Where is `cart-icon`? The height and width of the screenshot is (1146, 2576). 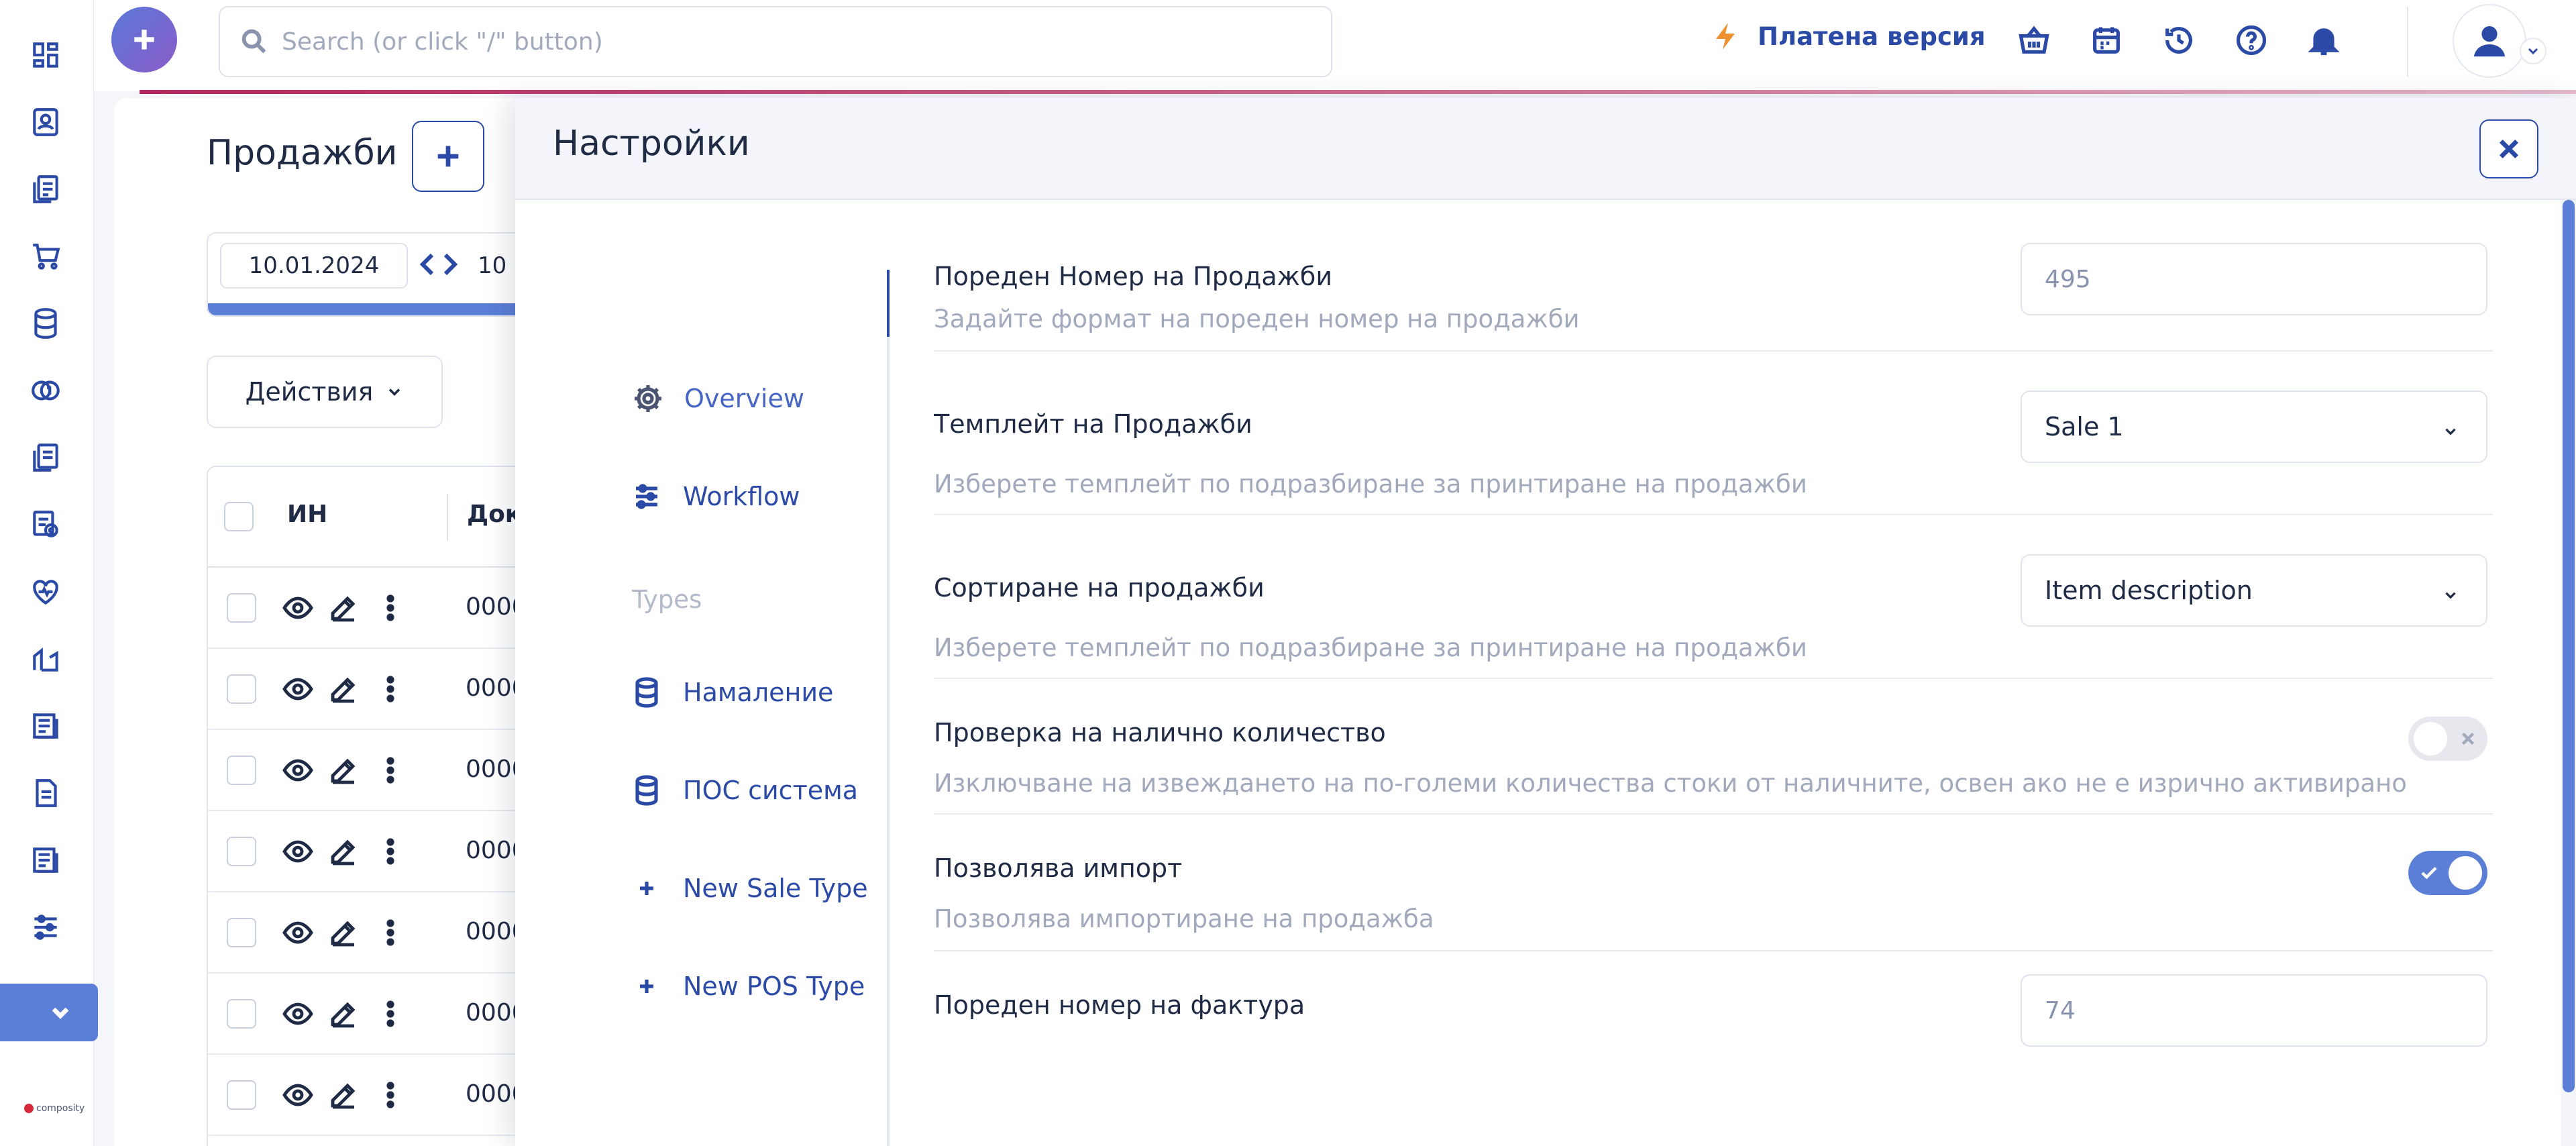
cart-icon is located at coordinates (45, 256).